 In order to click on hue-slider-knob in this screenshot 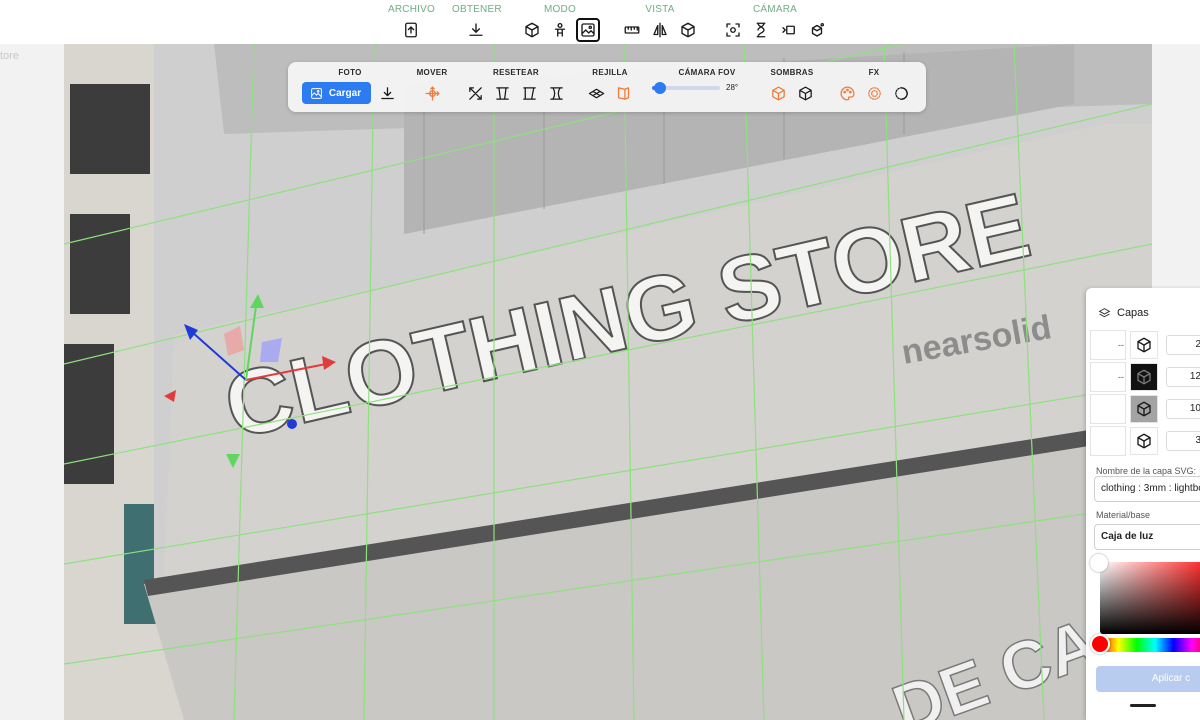, I will do `click(1100, 644)`.